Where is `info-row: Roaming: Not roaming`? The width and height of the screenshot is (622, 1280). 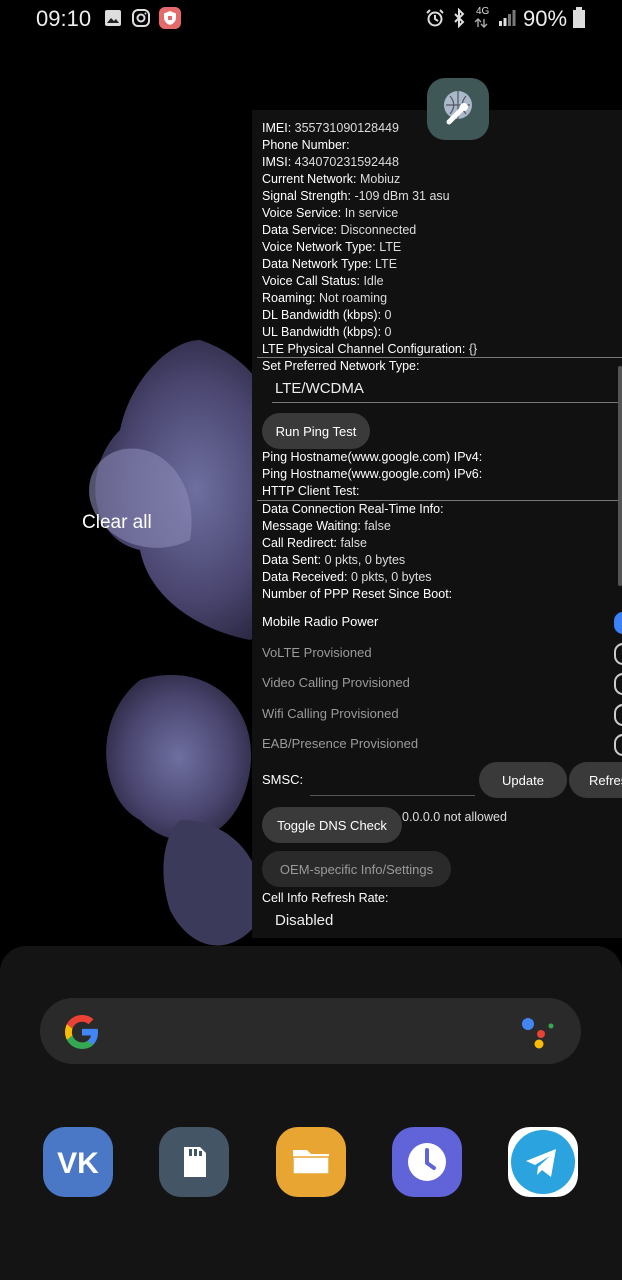 info-row: Roaming: Not roaming is located at coordinates (324, 298).